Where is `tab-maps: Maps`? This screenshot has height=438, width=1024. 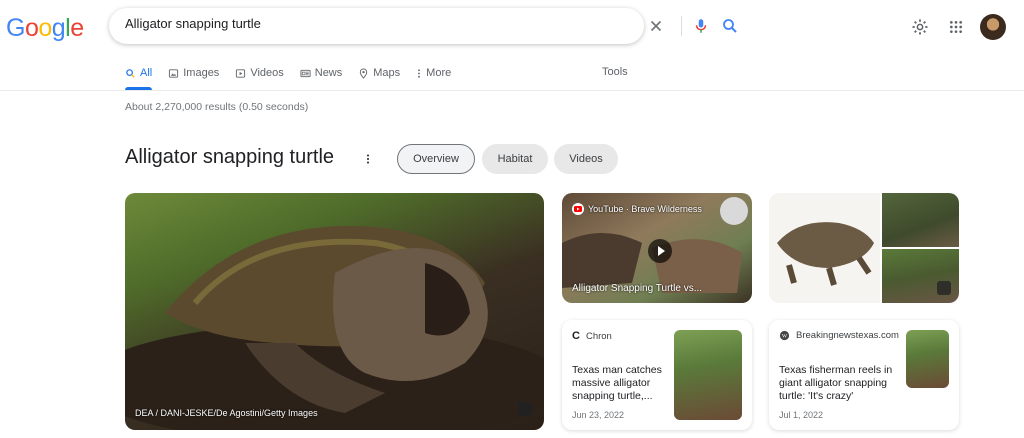
tab-maps: Maps is located at coordinates (379, 73).